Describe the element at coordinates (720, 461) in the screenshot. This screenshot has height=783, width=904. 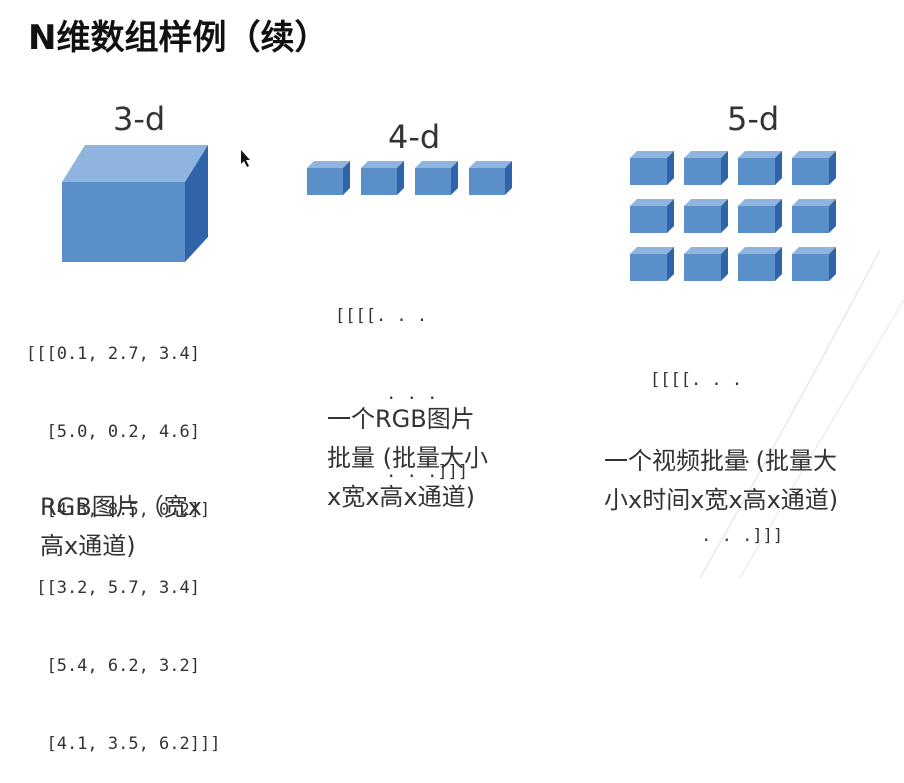
I see `caption-line: 一个视频批量 (批量大` at that location.